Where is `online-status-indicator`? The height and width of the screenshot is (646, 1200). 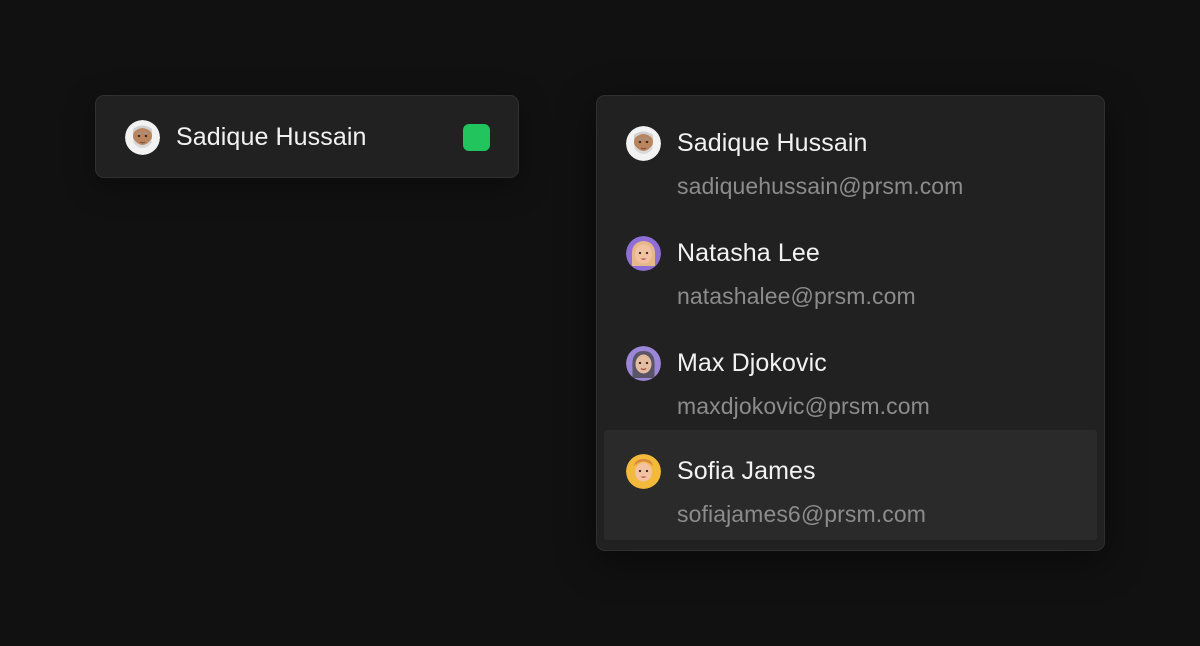 online-status-indicator is located at coordinates (476, 137).